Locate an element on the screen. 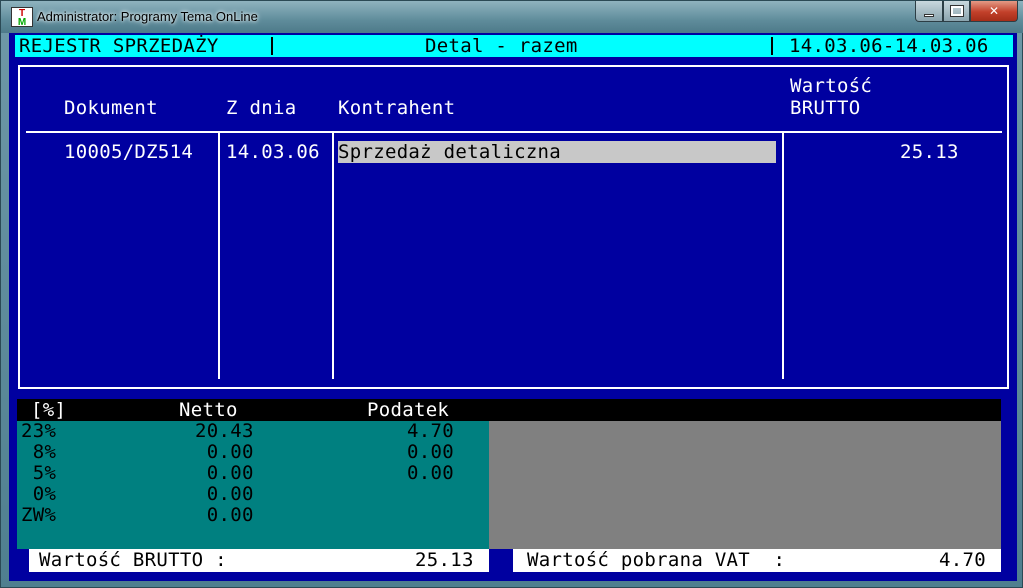 This screenshot has height=588, width=1023. close-button: ✕ is located at coordinates (994, 11).